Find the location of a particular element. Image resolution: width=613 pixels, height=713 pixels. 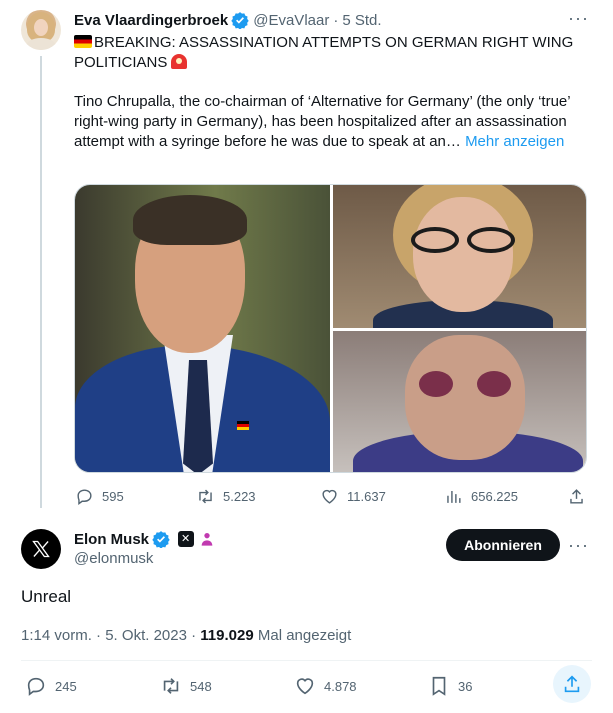

tweet-date: 5. Okt. 2023 is located at coordinates (146, 635).